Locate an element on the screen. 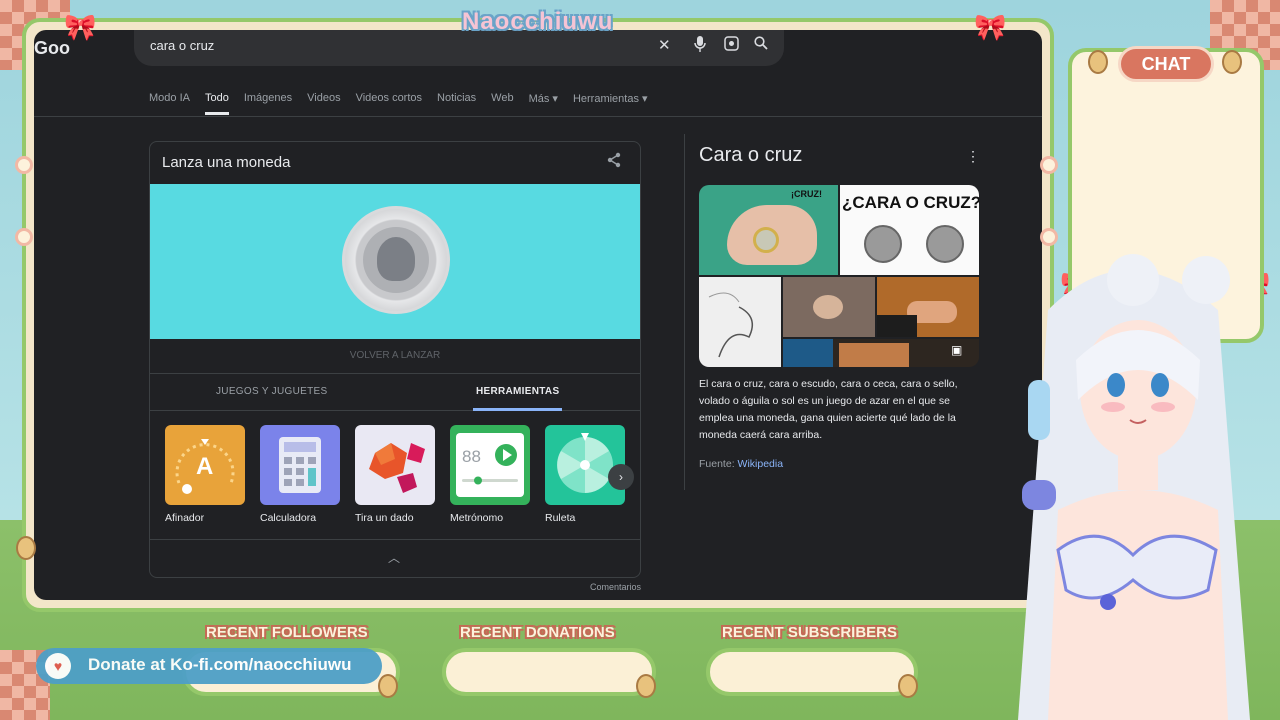  coin-icon is located at coordinates (396, 260).